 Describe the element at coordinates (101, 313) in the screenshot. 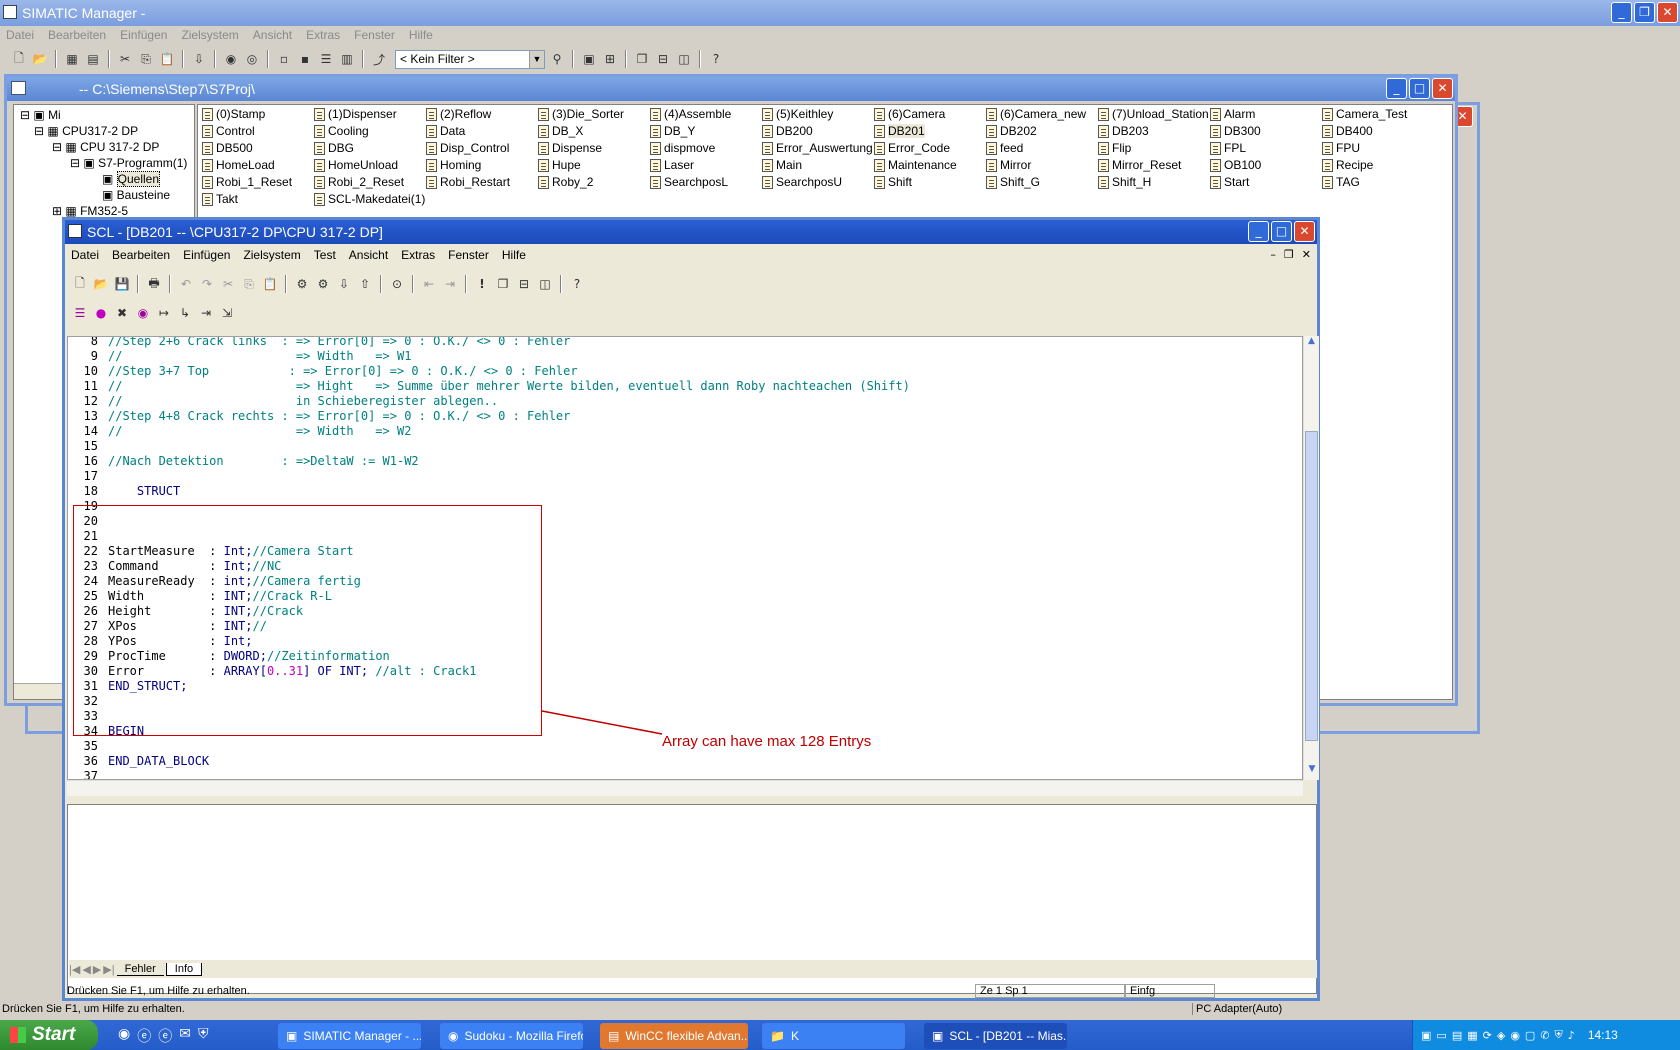

I see `breakpoint-icon: ●` at that location.